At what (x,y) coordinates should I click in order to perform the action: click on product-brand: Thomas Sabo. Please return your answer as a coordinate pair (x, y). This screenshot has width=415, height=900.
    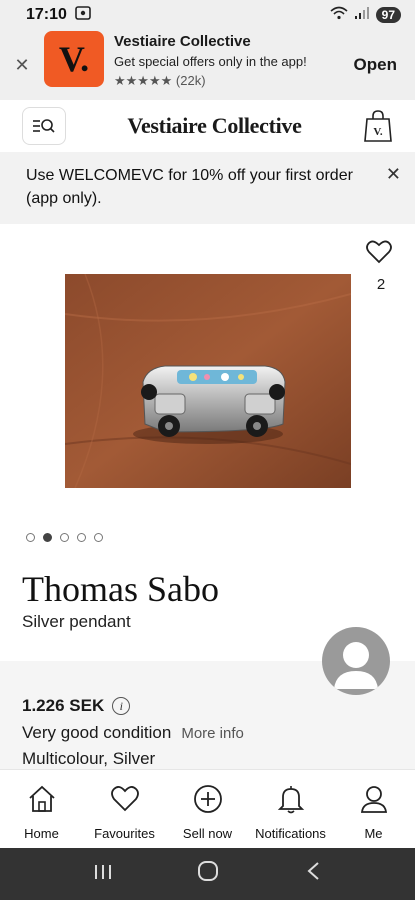
    Looking at the image, I should click on (120, 589).